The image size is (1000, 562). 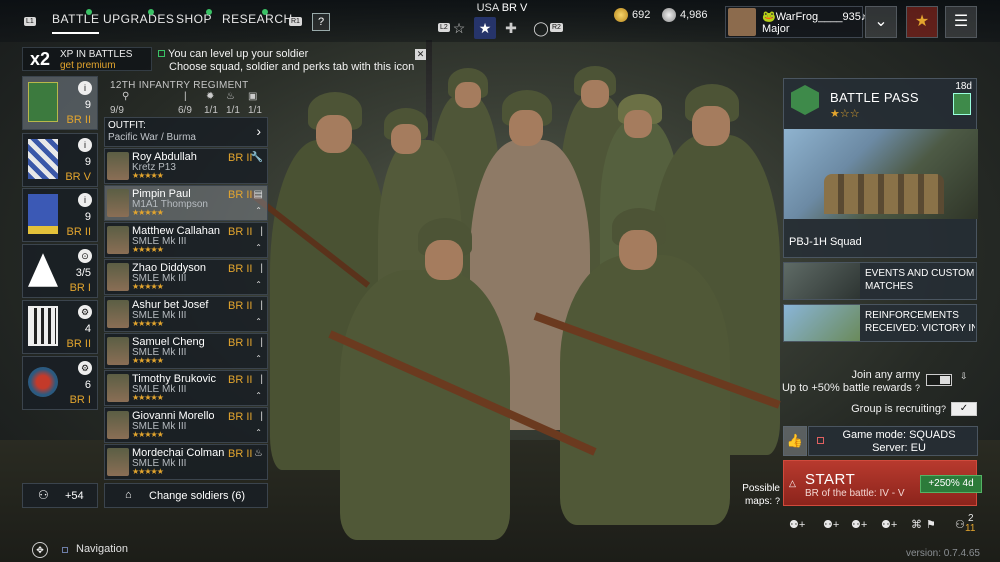 I want to click on nation-selector: USA BR V, so click(x=502, y=8).